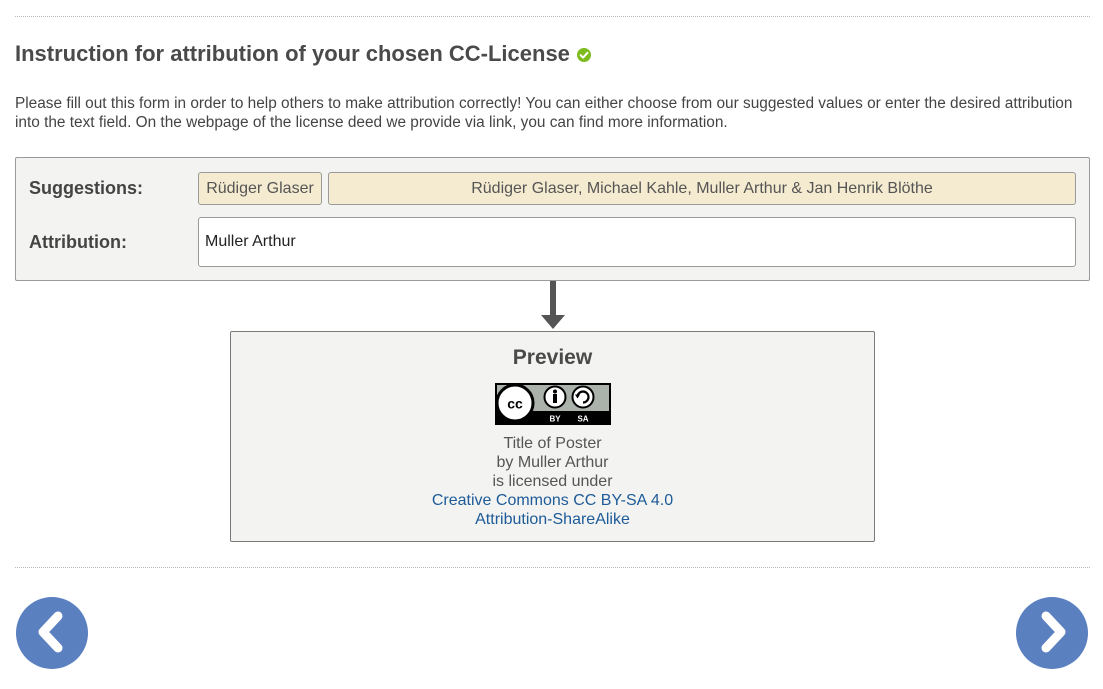  I want to click on previous-button, so click(52, 633).